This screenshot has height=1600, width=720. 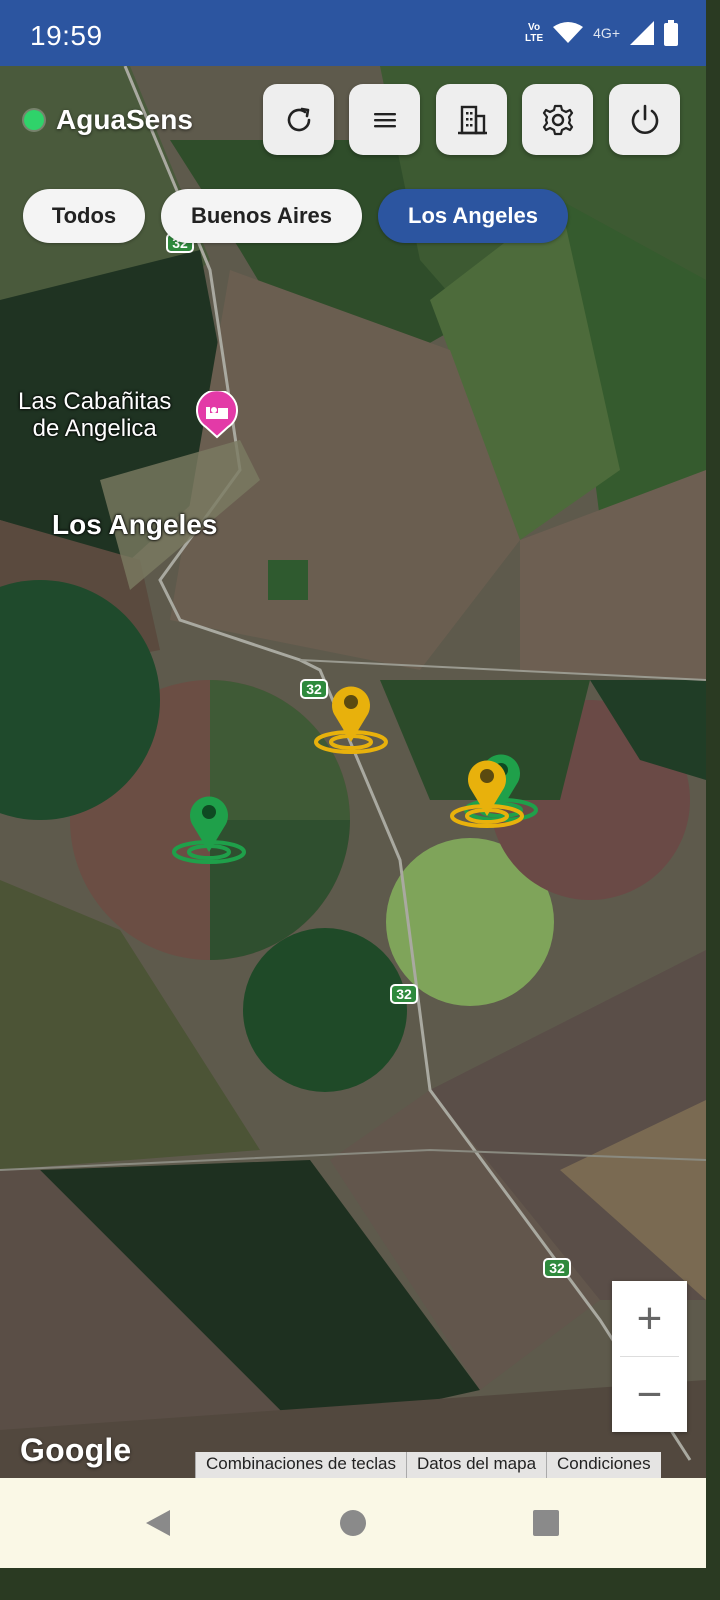 I want to click on filter-chip-buenos-aires: Buenos Aires, so click(x=261, y=216).